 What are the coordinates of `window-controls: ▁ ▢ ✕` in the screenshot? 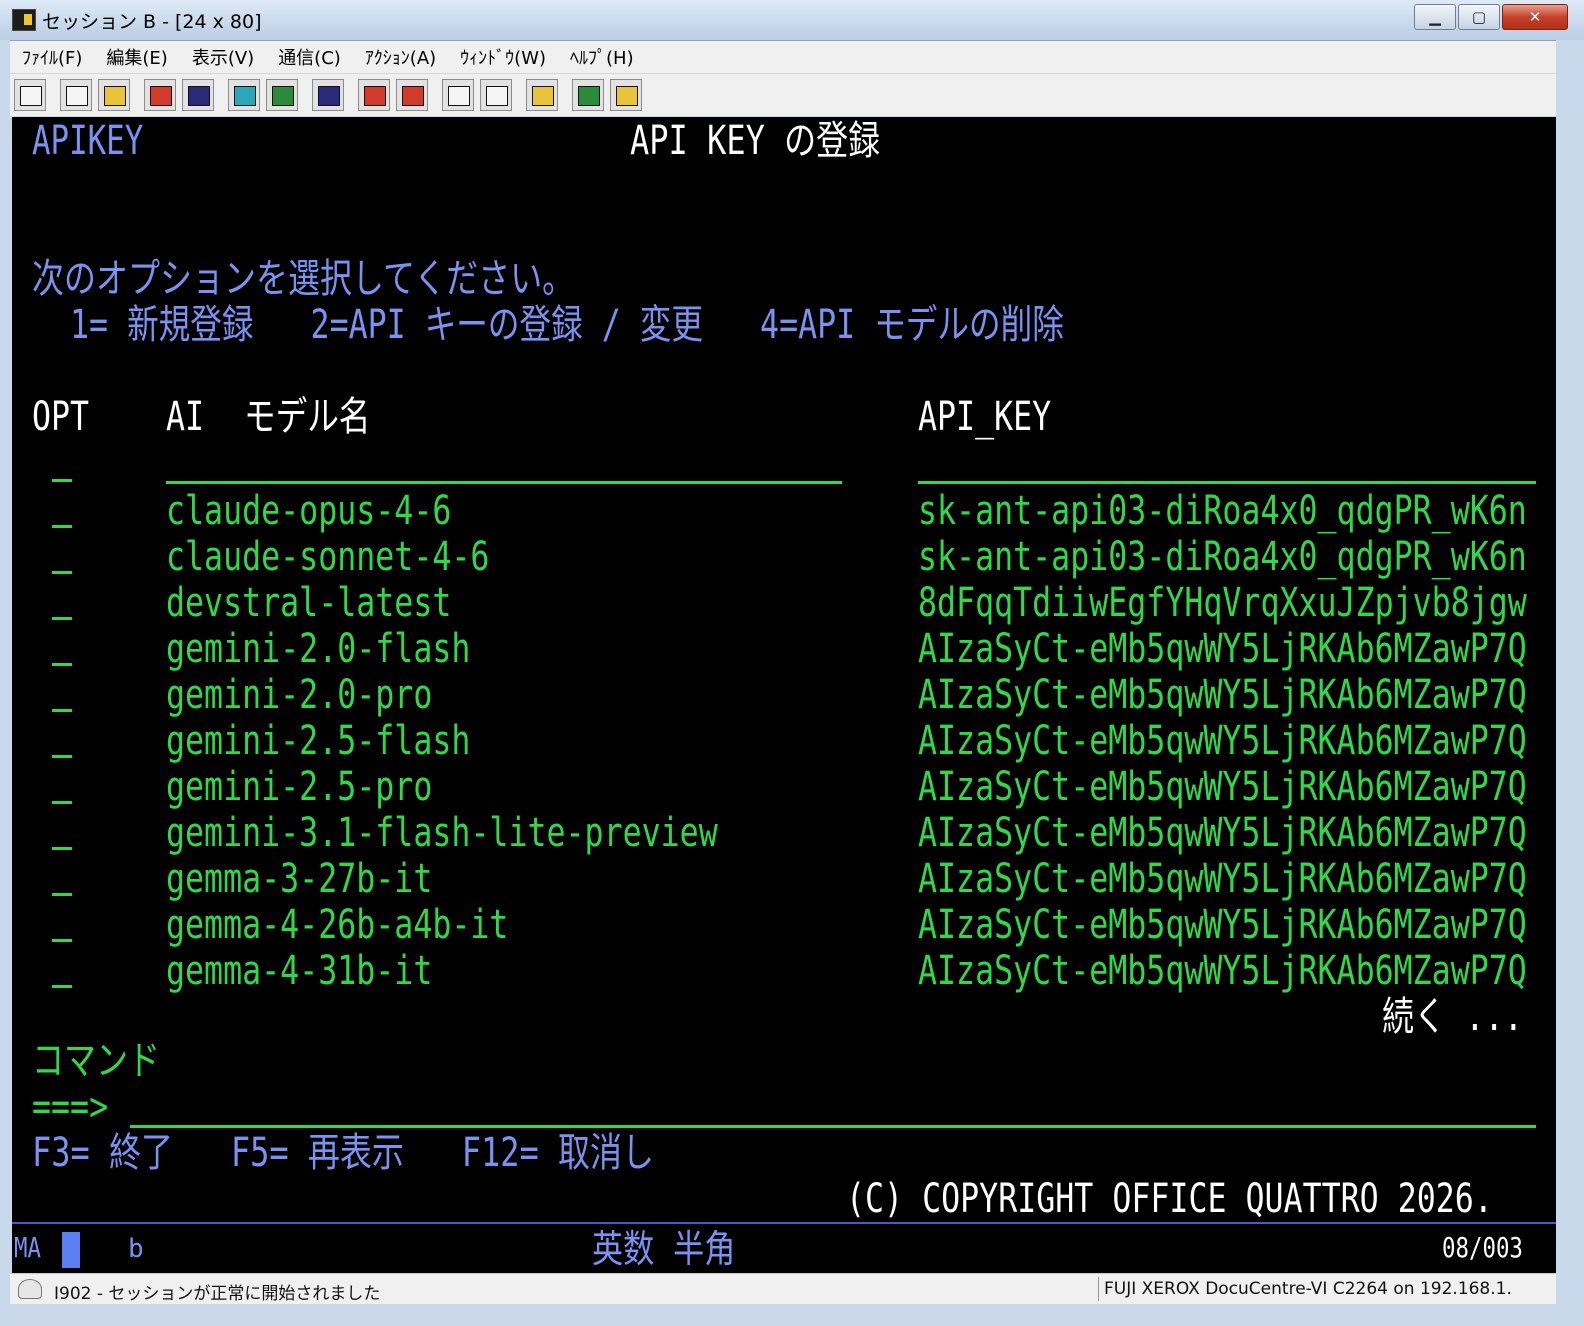 It's located at (1490, 17).